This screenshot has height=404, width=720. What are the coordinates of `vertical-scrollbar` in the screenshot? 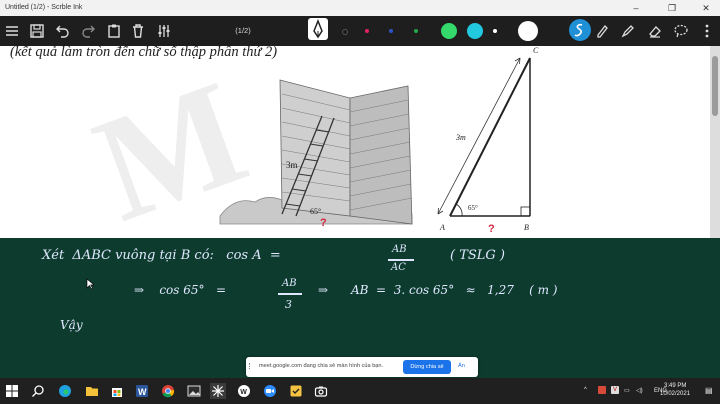 It's located at (715, 142).